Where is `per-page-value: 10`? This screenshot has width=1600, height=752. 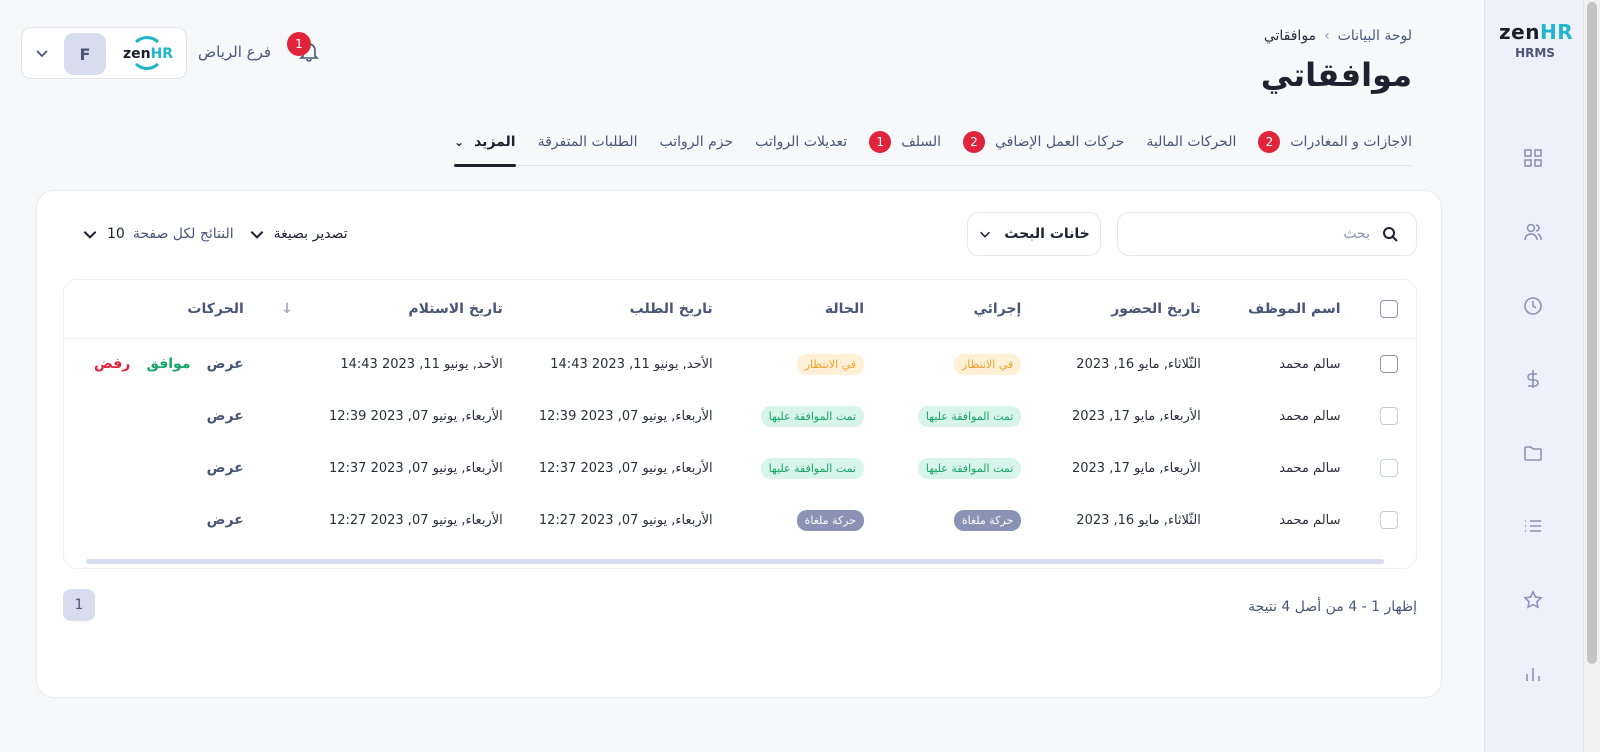 per-page-value: 10 is located at coordinates (116, 234).